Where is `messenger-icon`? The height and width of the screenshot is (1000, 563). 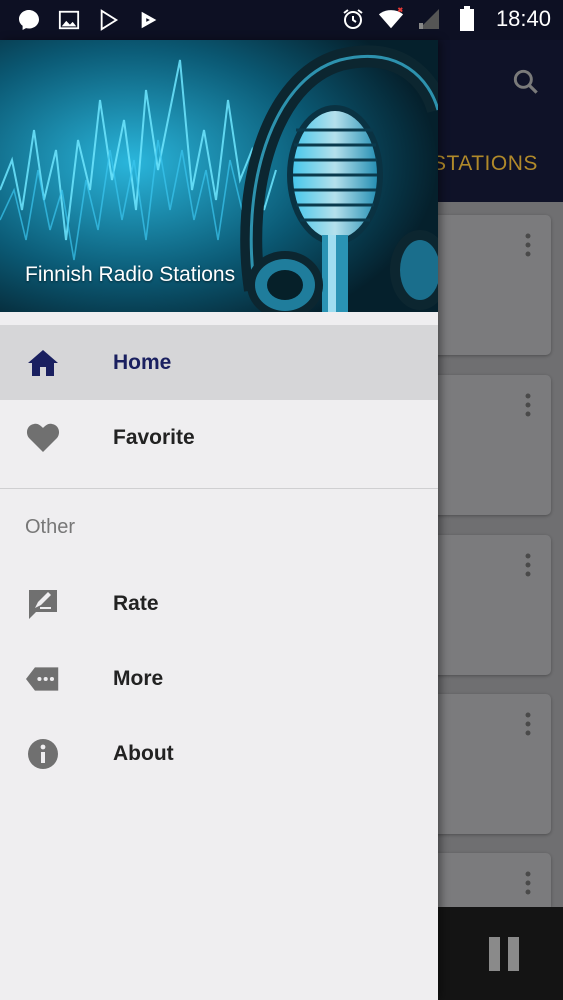
messenger-icon is located at coordinates (29, 20).